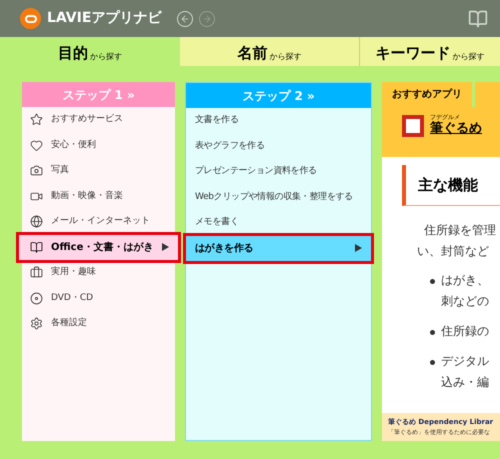 The width and height of the screenshot is (500, 459). Describe the element at coordinates (278, 197) in the screenshot. I see `task-item: Webクリップや情報の収集・整理をする` at that location.